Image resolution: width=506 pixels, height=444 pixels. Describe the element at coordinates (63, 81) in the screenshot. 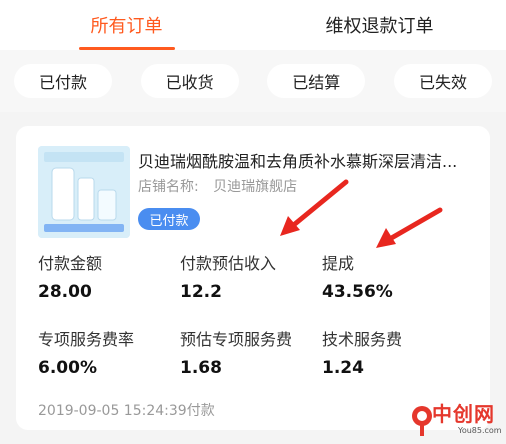

I see `filter-paid-button: 已付款` at that location.